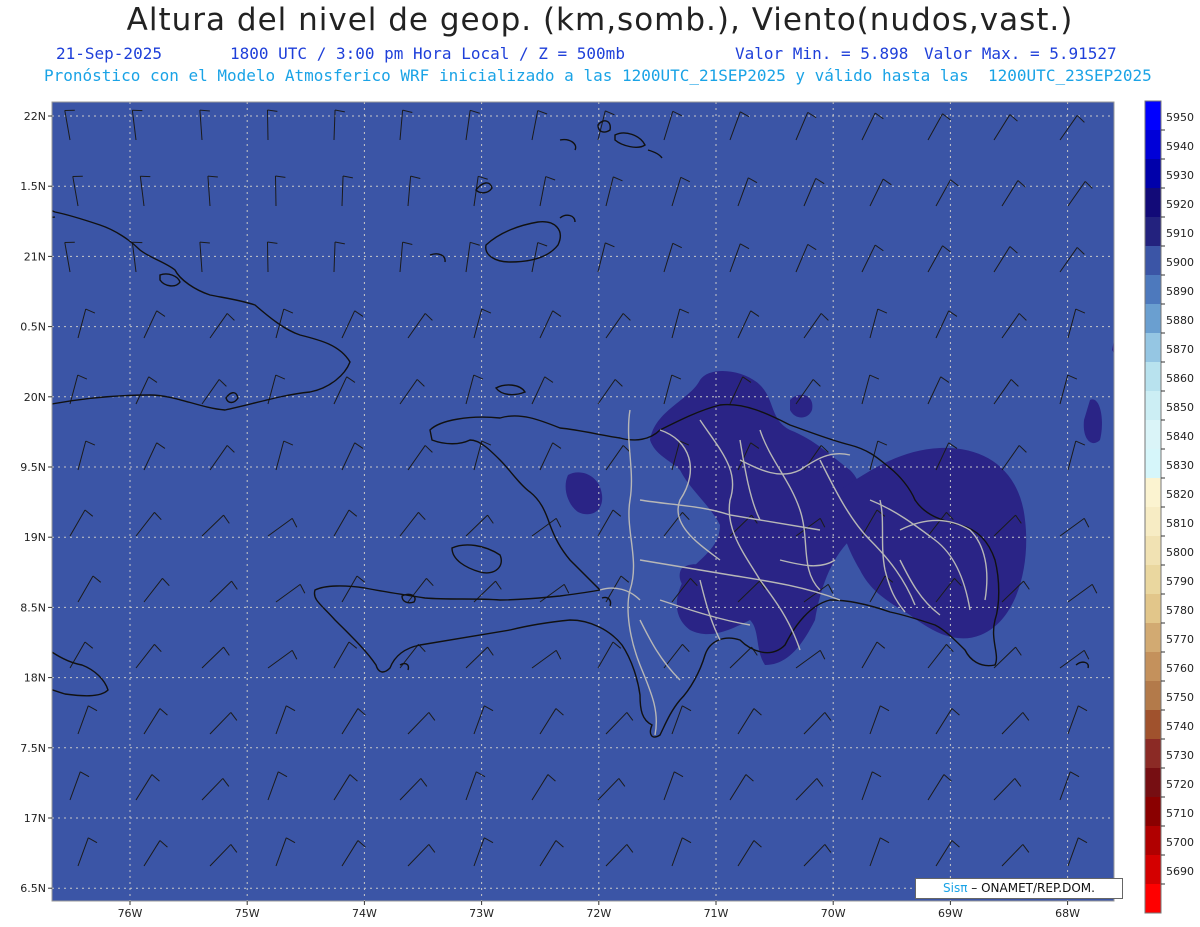  I want to click on colorbar-label: 5700, so click(1180, 842).